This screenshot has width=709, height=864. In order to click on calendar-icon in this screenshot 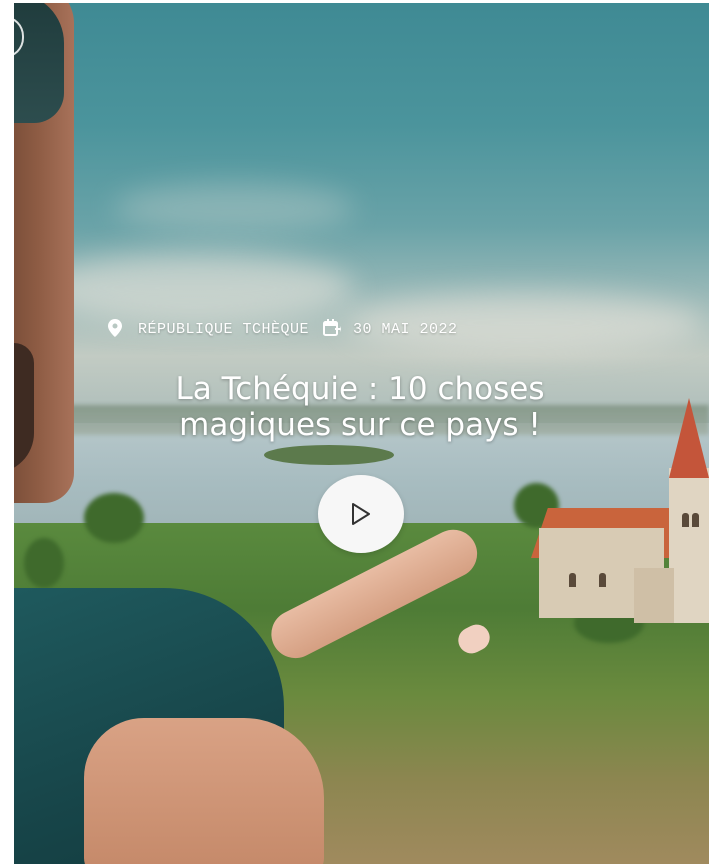, I will do `click(332, 329)`.